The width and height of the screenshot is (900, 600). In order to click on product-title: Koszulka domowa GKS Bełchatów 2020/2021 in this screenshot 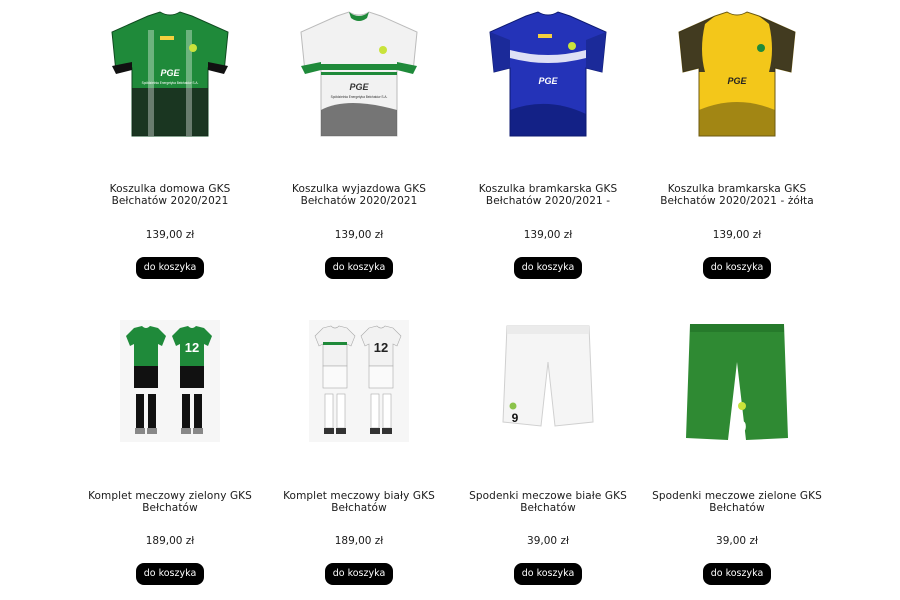, I will do `click(170, 195)`.